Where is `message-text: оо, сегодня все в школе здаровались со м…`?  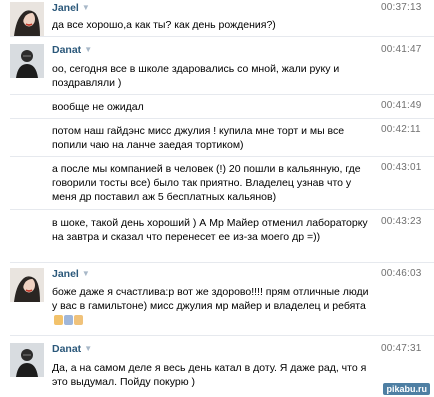 message-text: оо, сегодня все в школе здаровались со м… is located at coordinates (196, 76).